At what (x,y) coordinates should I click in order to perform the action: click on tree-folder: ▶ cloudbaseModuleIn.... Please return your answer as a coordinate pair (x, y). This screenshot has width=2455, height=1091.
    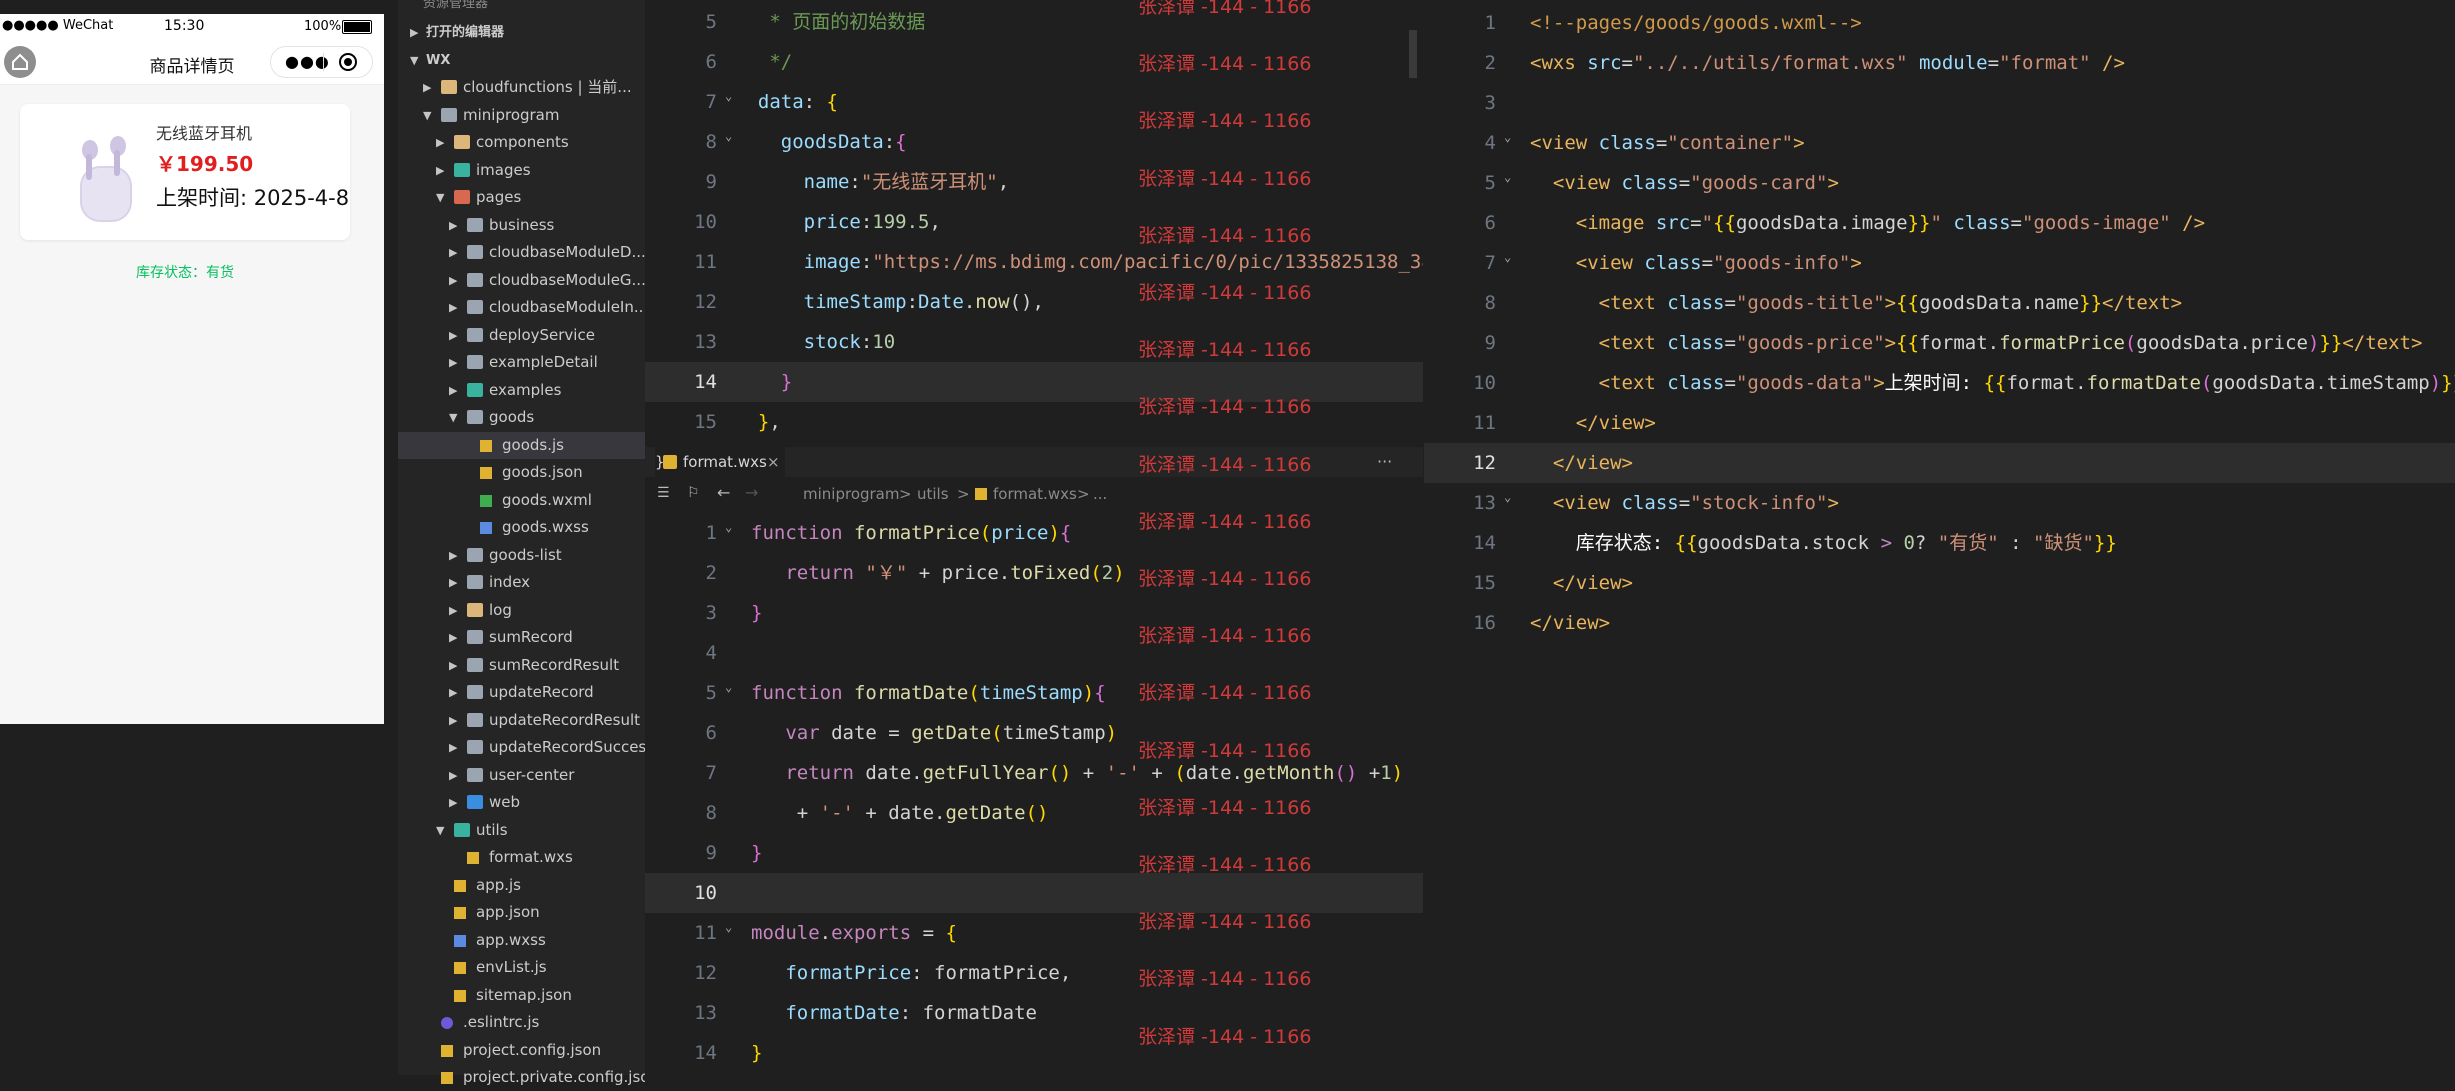
    Looking at the image, I should click on (521, 307).